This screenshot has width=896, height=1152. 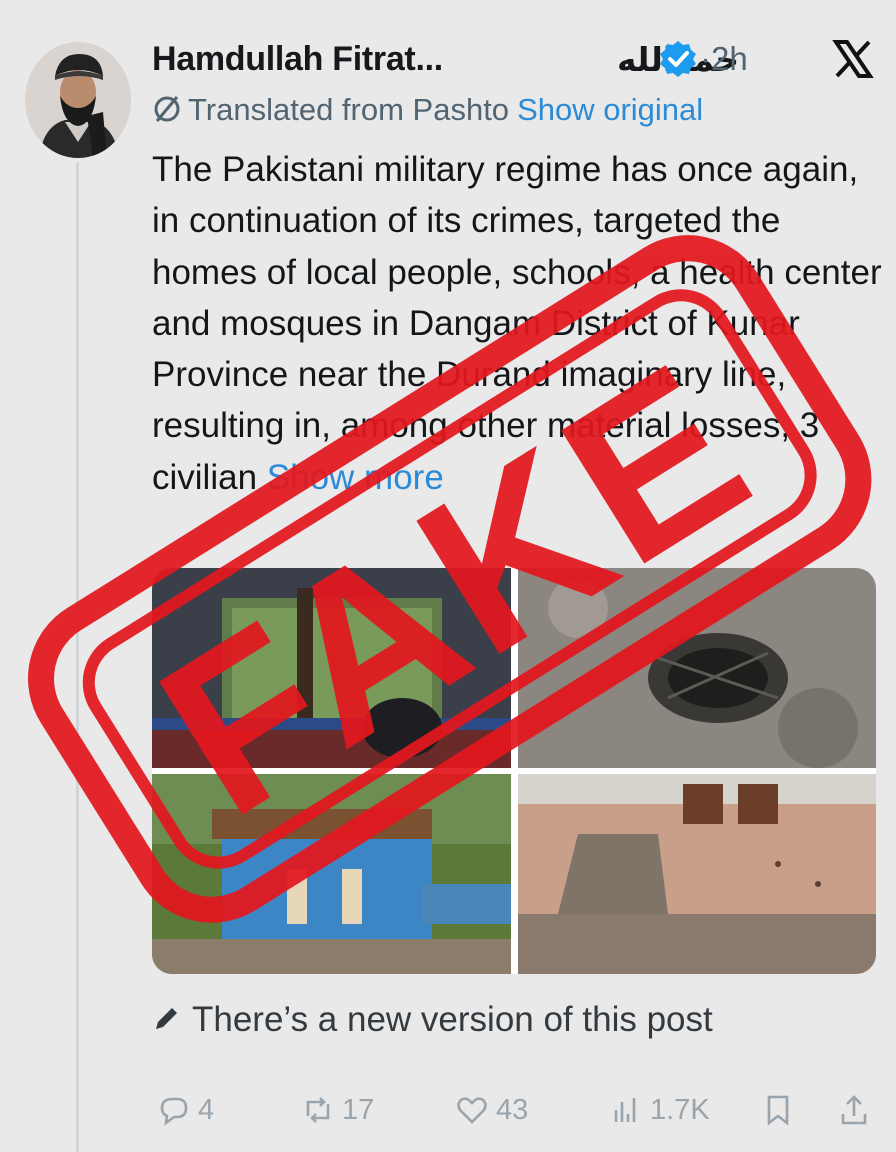 I want to click on avatar, so click(x=78, y=100).